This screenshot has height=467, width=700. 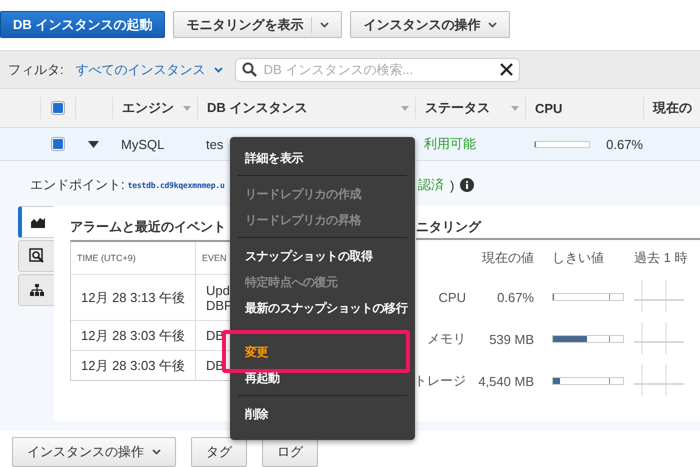 I want to click on endpoint-paren: ), so click(x=452, y=185).